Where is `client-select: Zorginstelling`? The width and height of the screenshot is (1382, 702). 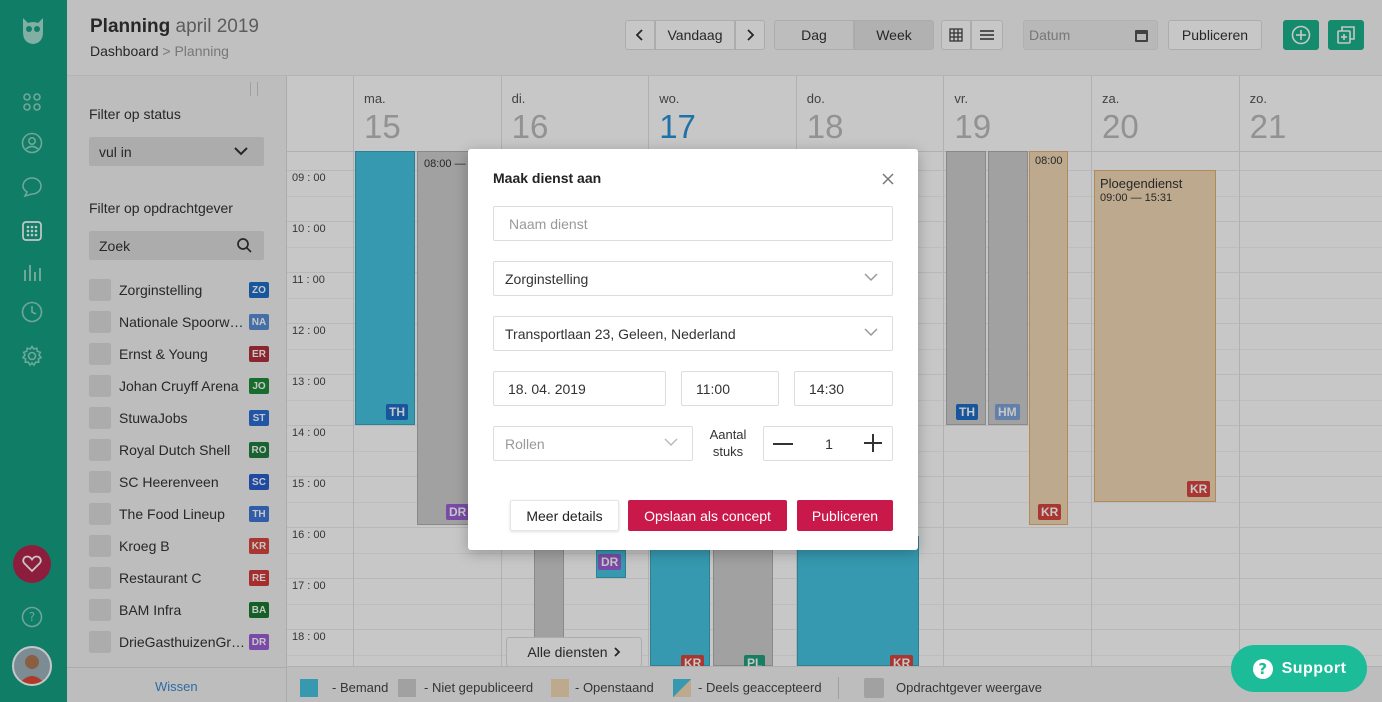 client-select: Zorginstelling is located at coordinates (693, 278).